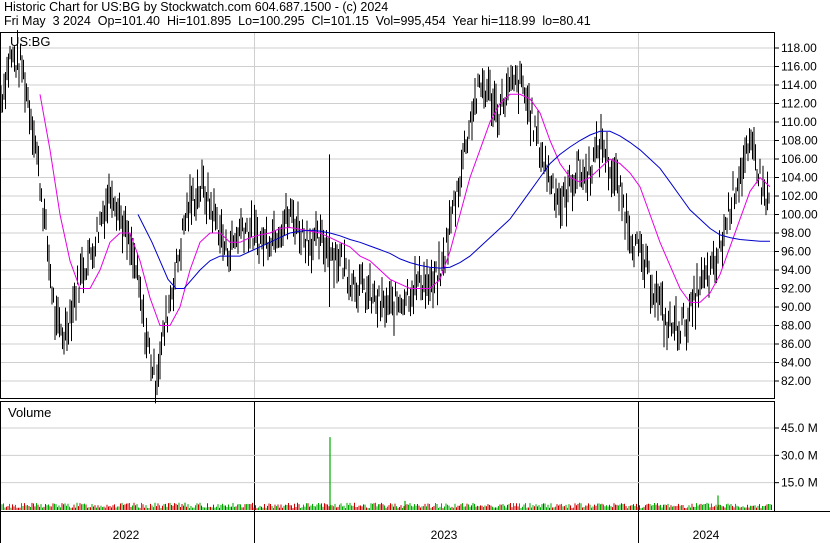  I want to click on volume-bars, so click(386, 473).